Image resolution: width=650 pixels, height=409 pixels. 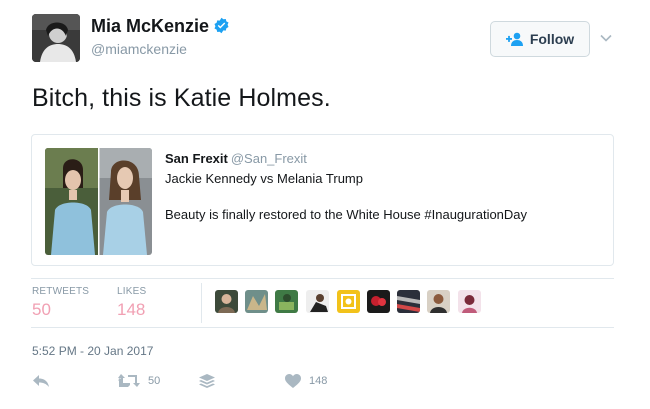 I want to click on retweet-button: 50, so click(x=139, y=381).